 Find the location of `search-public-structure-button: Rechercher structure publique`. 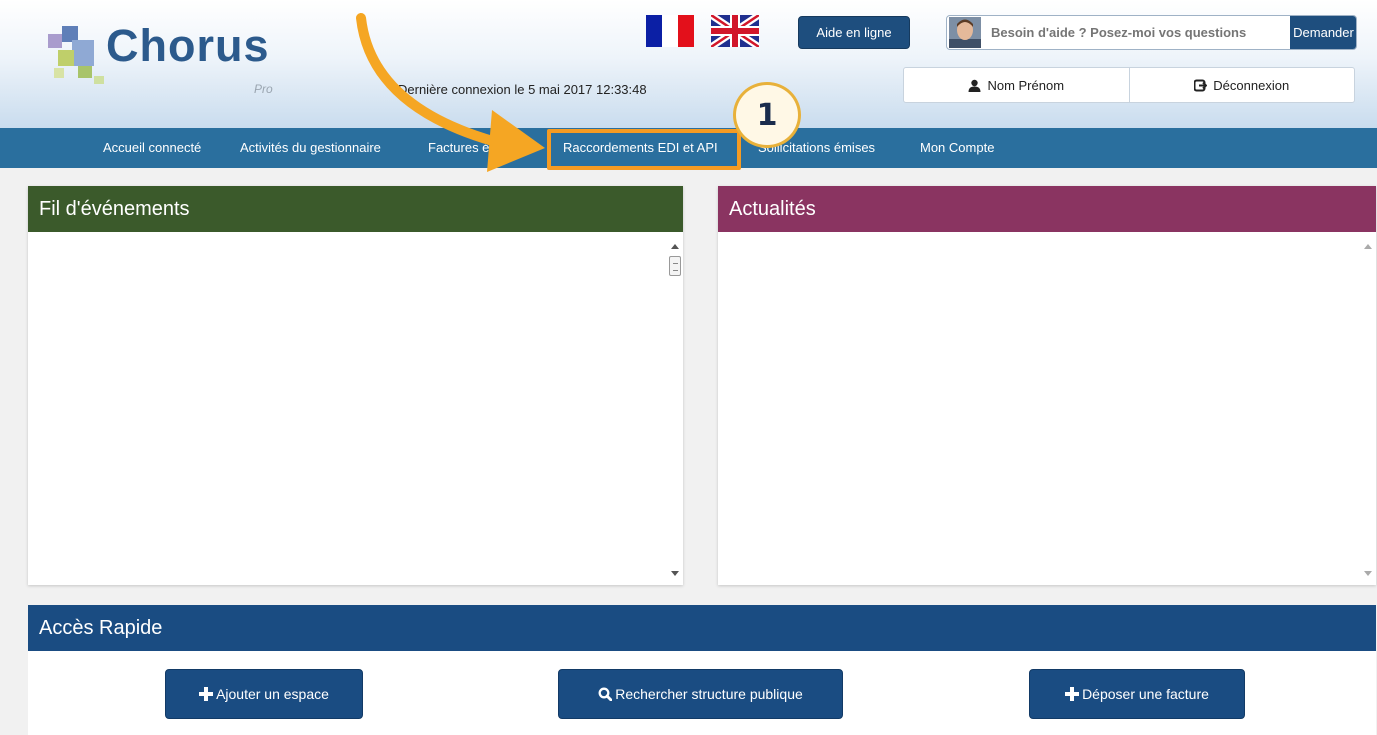

search-public-structure-button: Rechercher structure publique is located at coordinates (700, 694).